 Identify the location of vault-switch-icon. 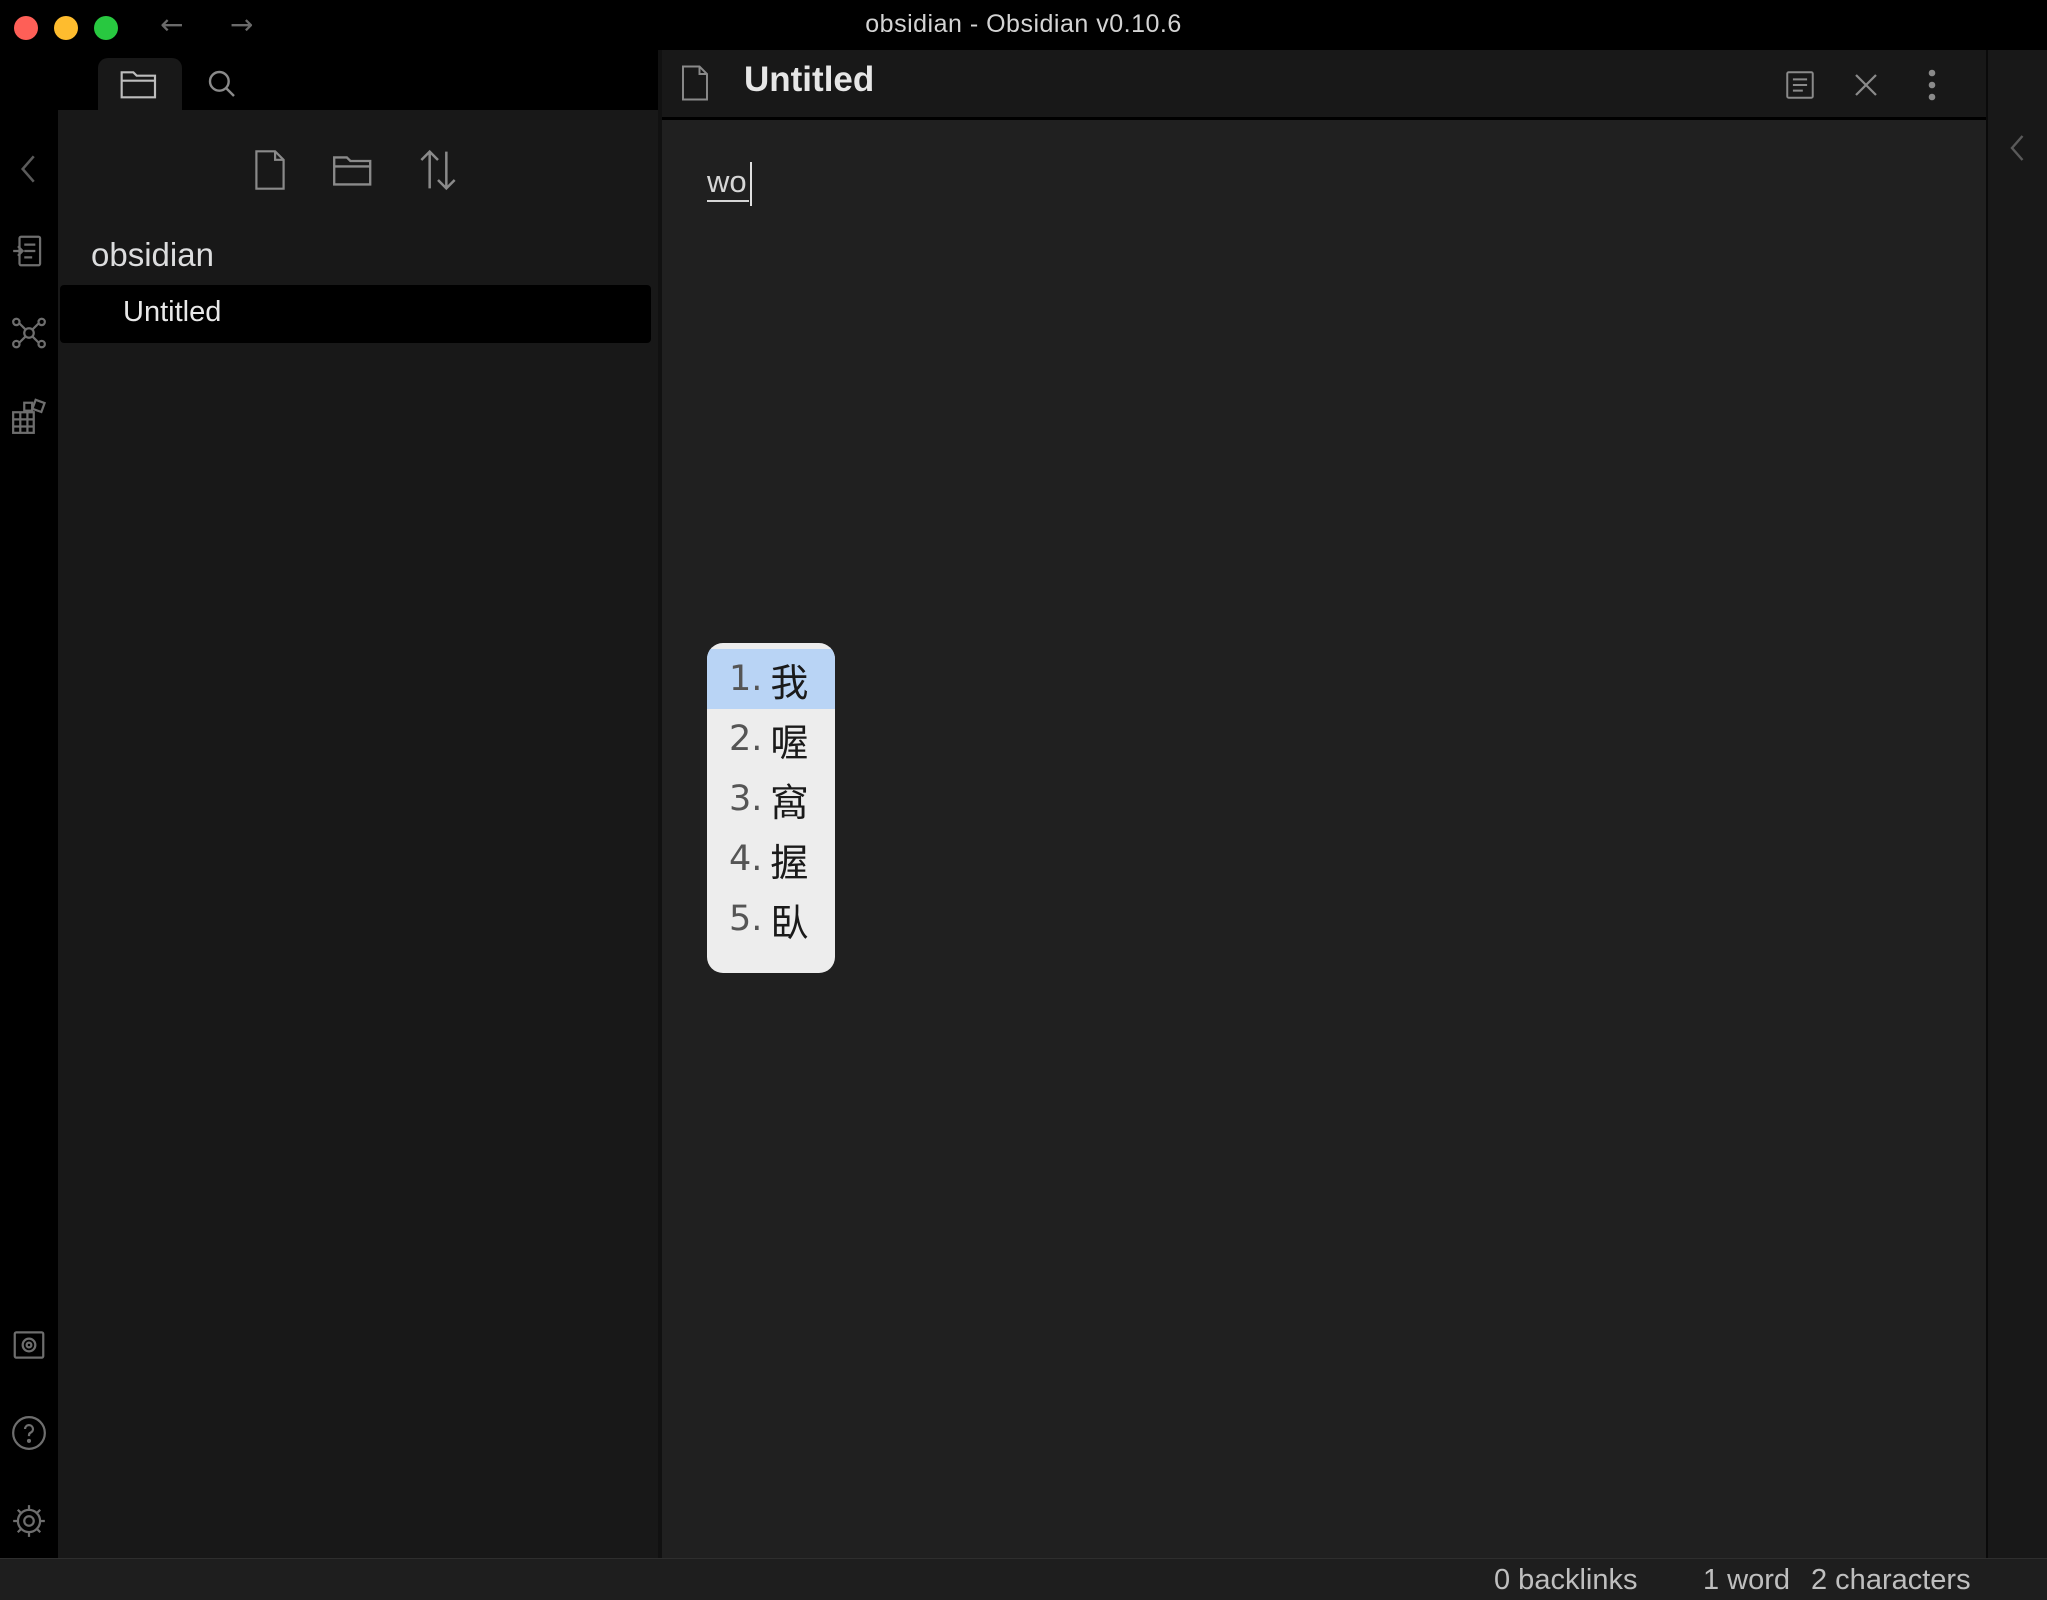
(29, 1345).